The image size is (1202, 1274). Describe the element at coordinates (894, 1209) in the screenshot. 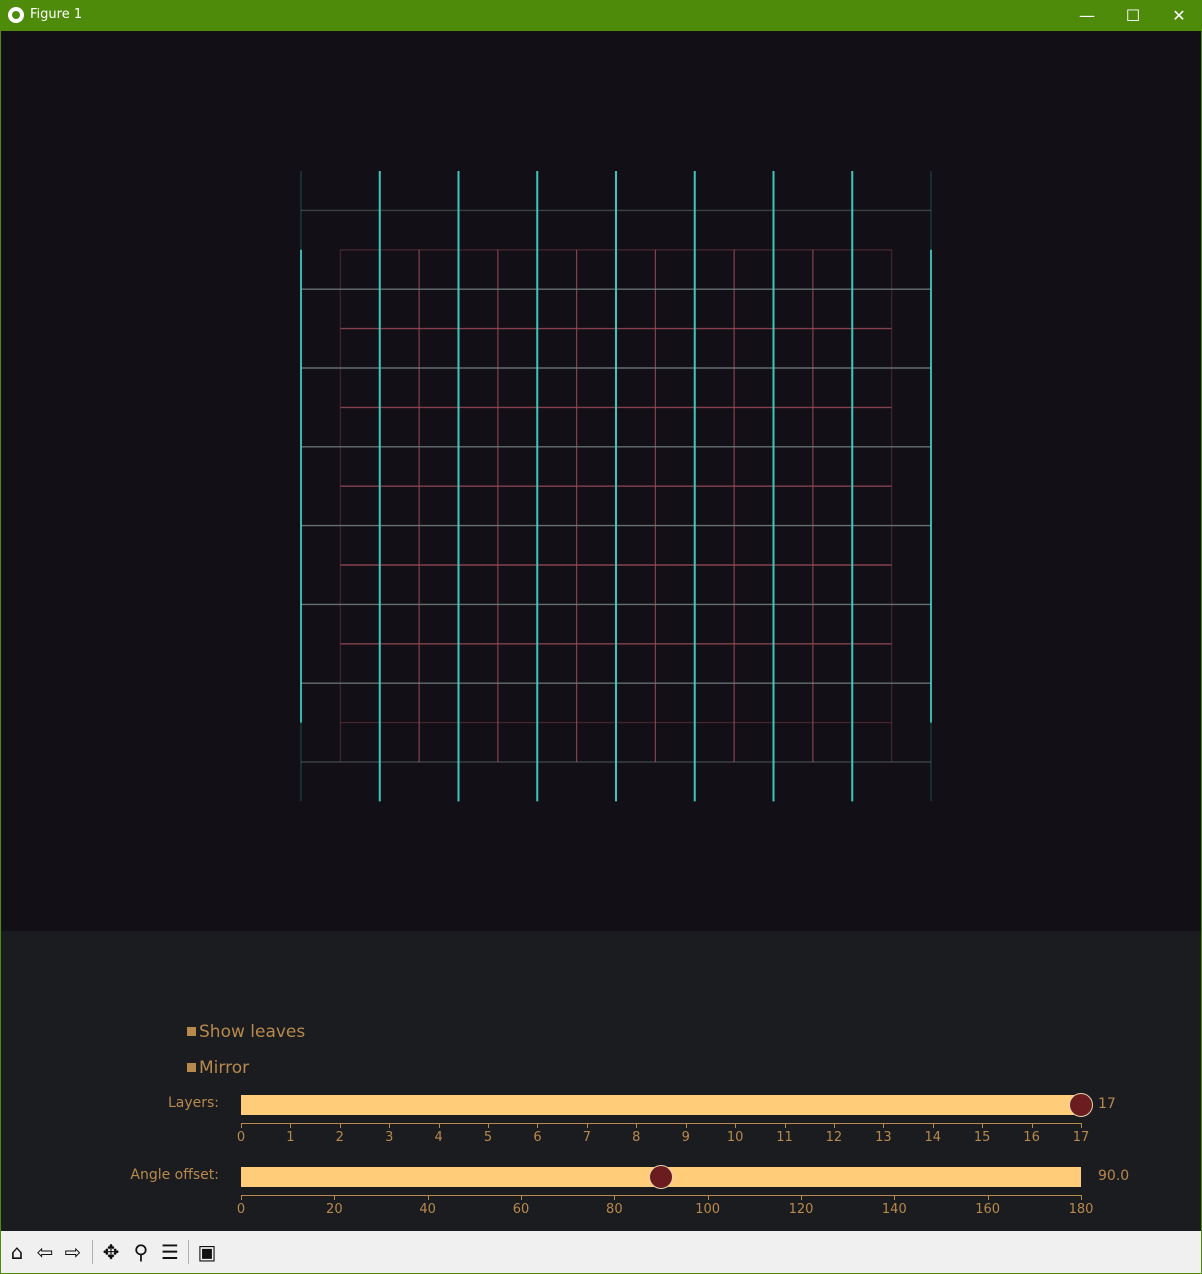

I see `angle-offset-tick-label: 140` at that location.